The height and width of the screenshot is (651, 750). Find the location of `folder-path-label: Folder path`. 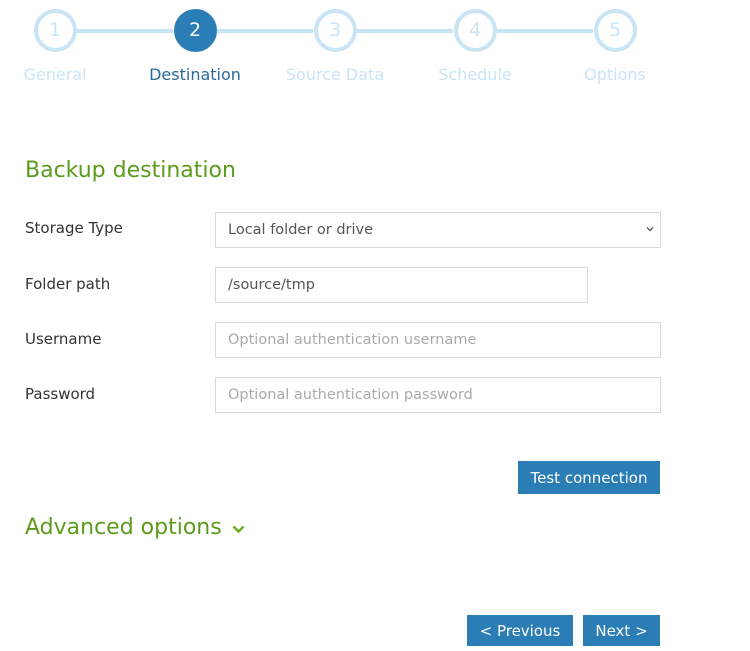

folder-path-label: Folder path is located at coordinates (68, 284).